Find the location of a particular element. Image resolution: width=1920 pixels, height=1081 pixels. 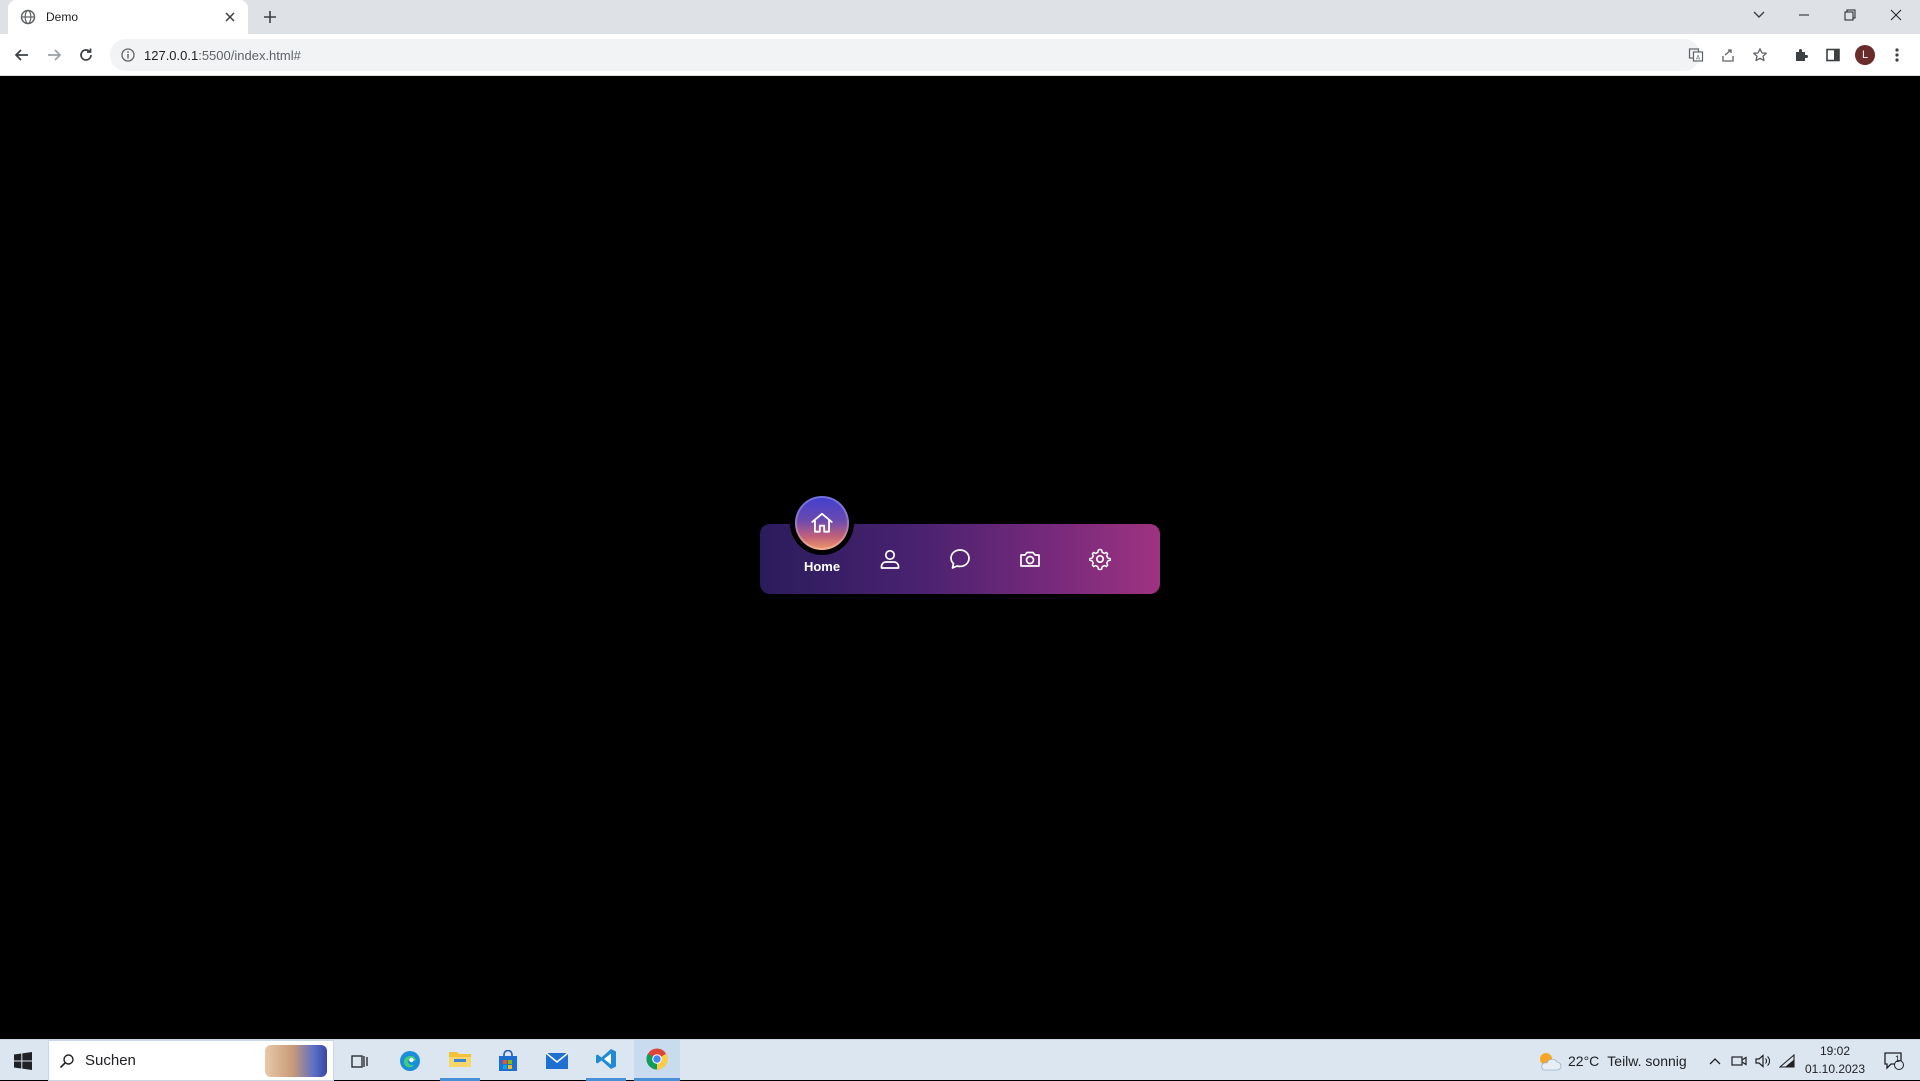

home-icon is located at coordinates (822, 522).